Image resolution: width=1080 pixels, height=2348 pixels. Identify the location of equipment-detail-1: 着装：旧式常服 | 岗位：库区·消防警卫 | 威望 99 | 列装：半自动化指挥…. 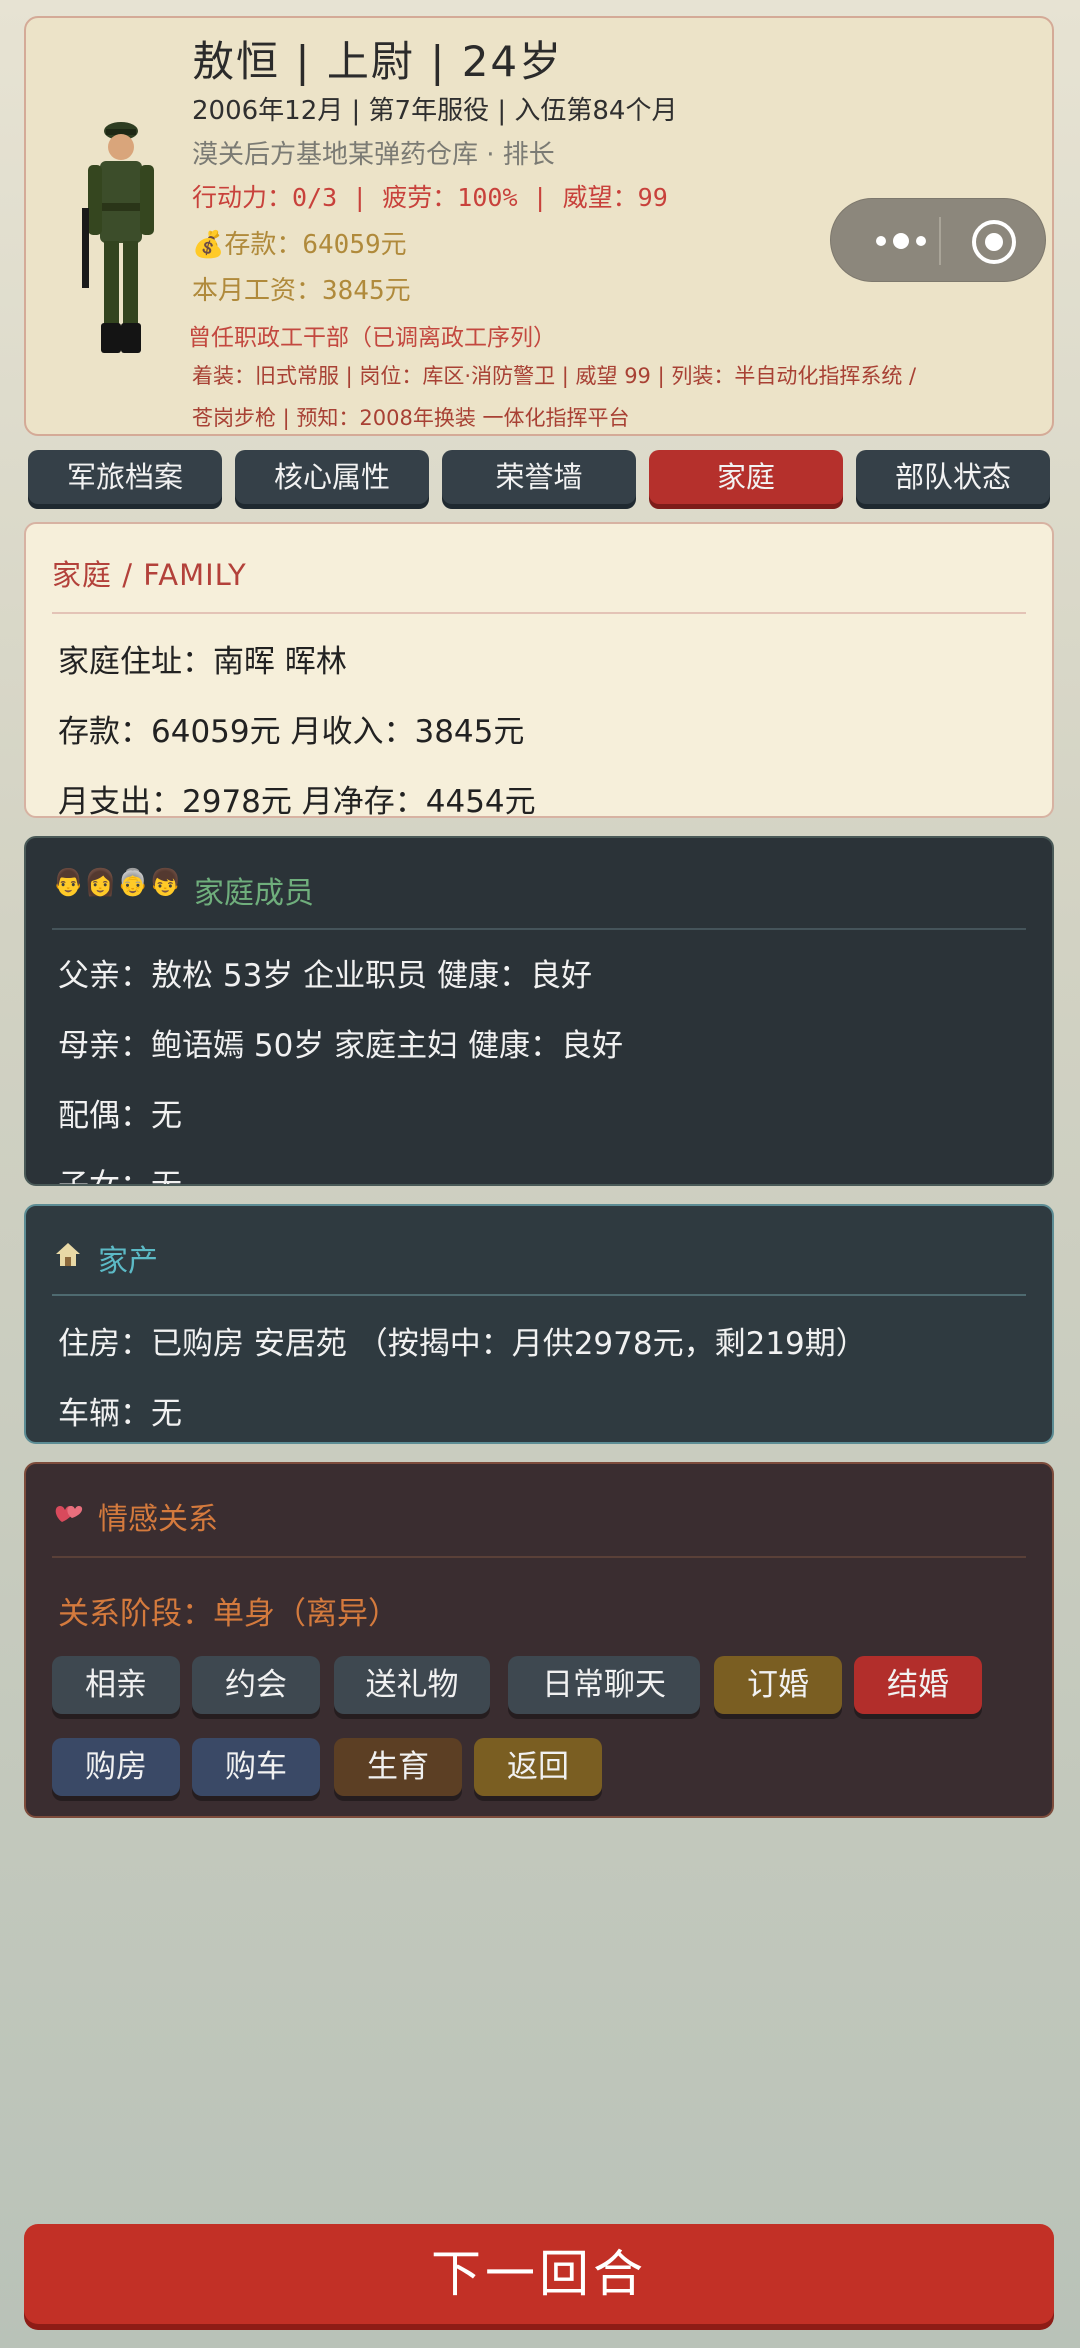
(554, 376).